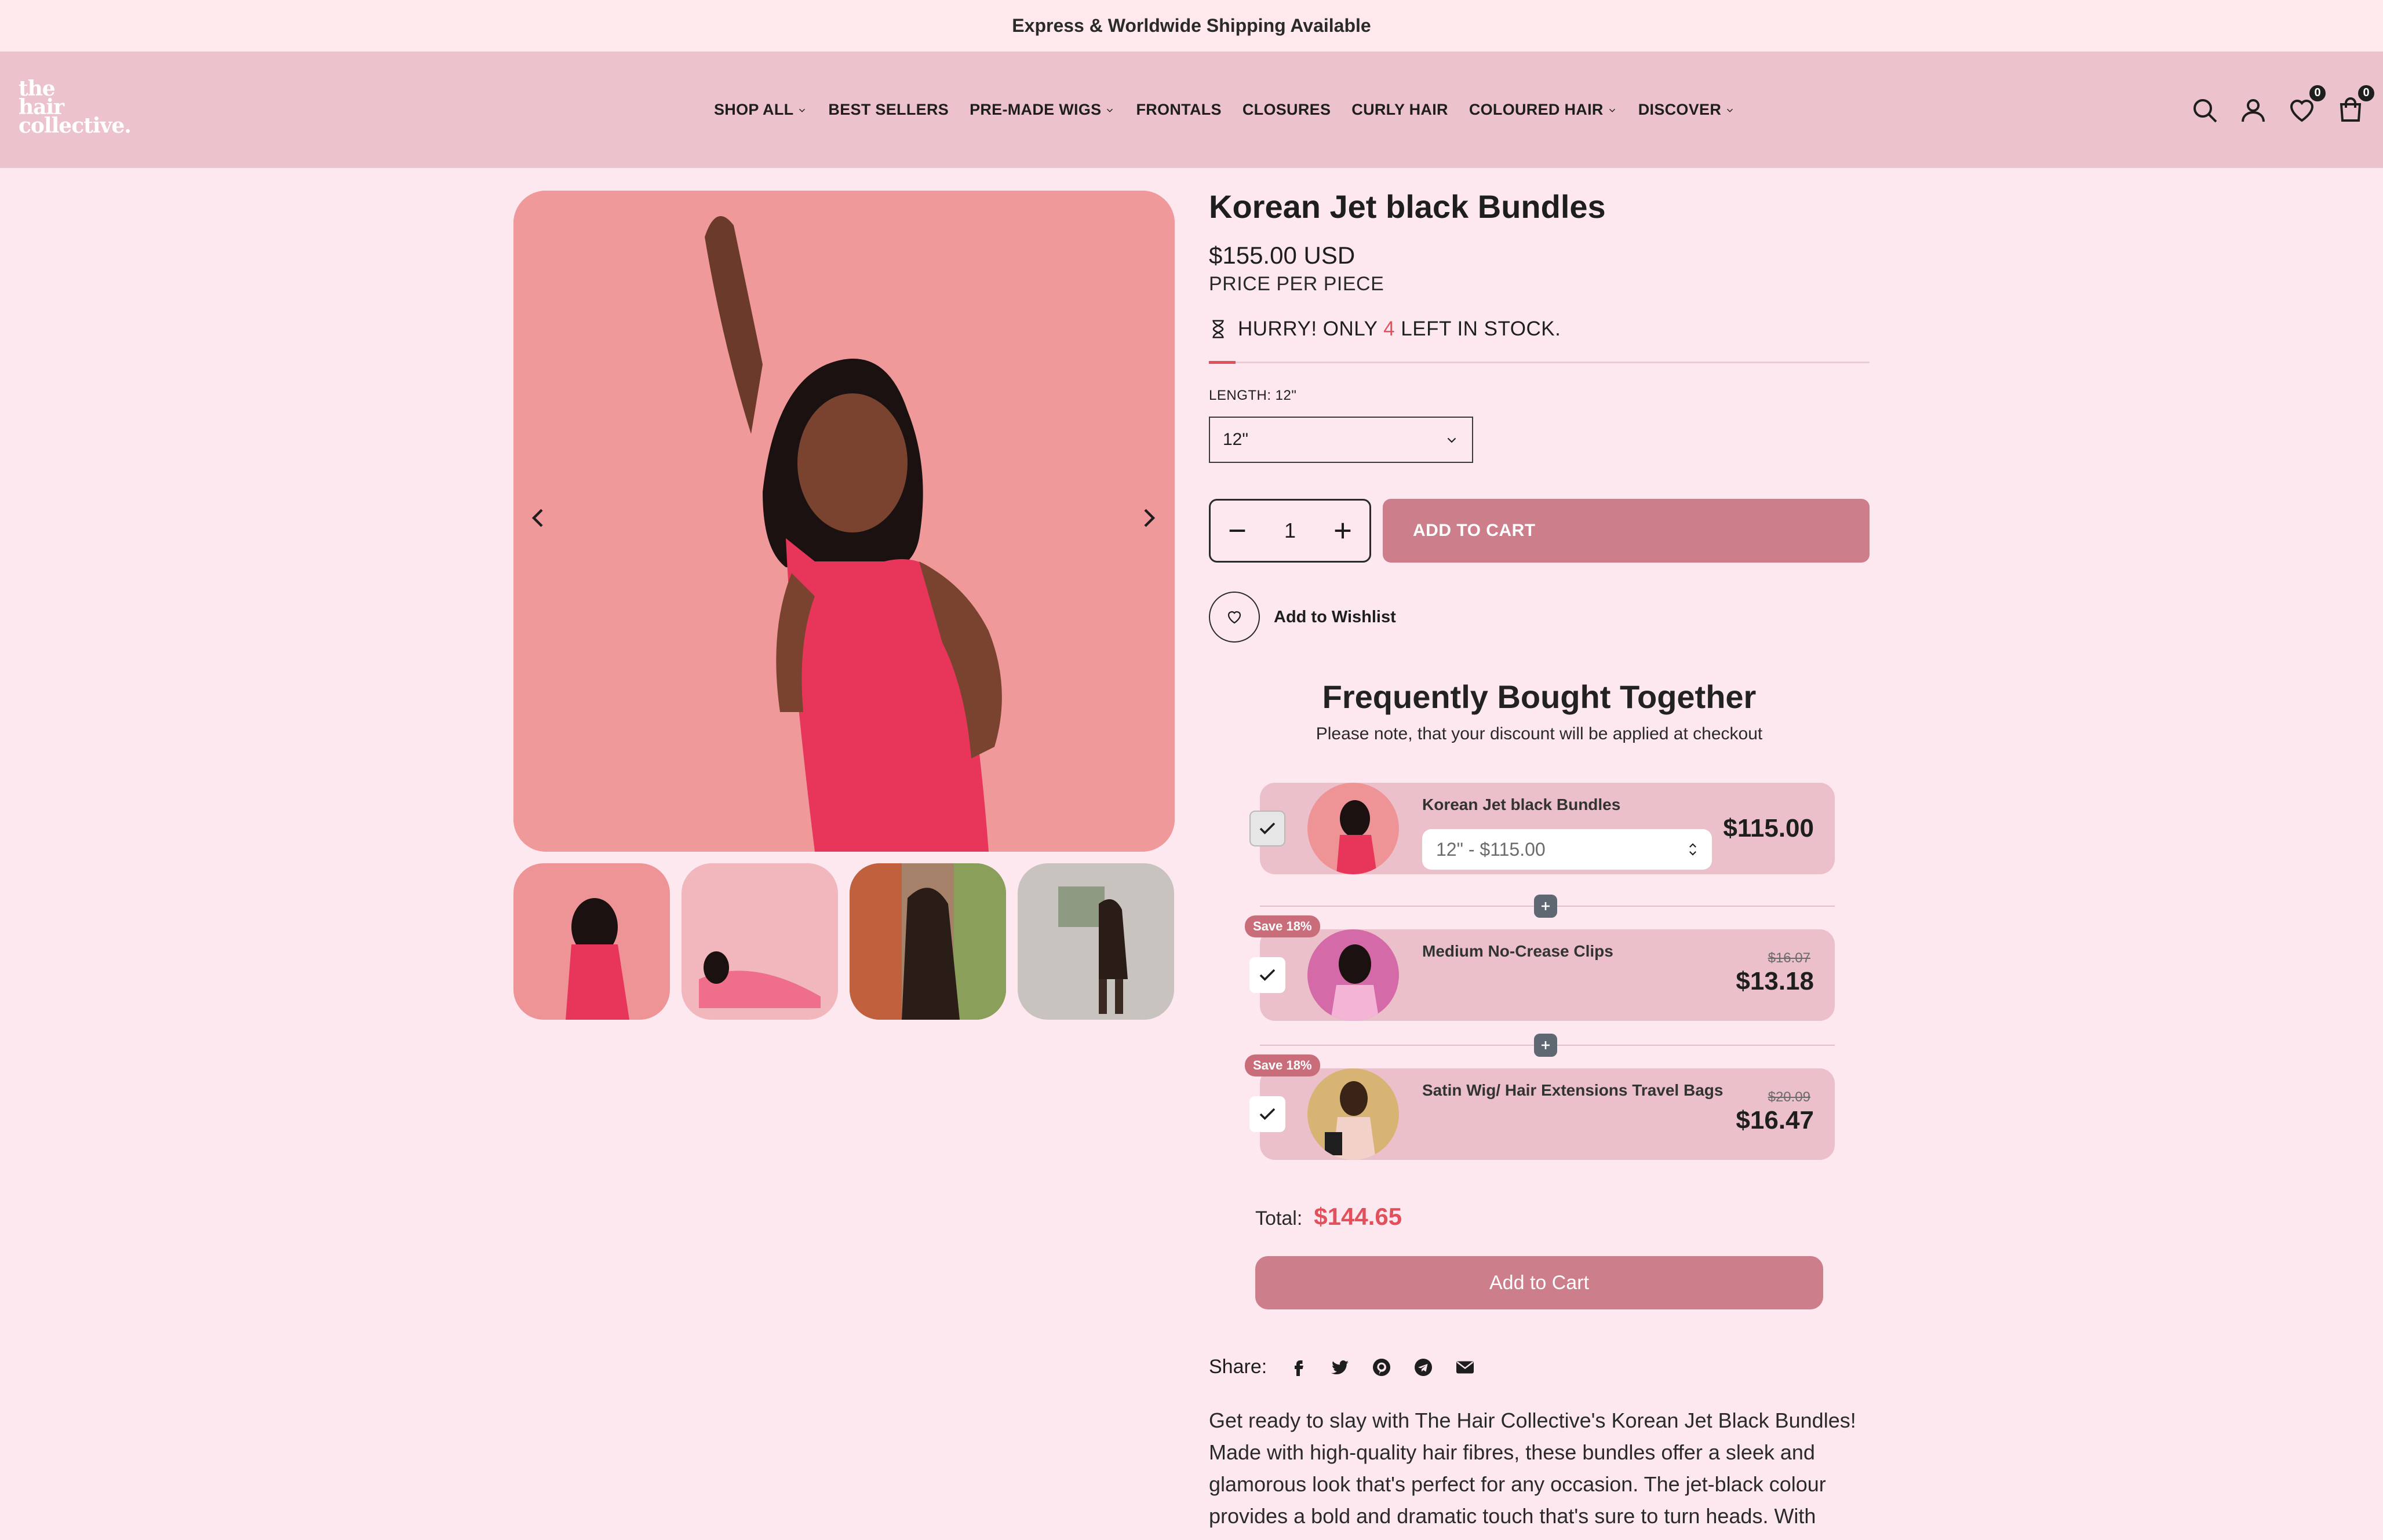  I want to click on nav-label: DISCOVER, so click(1680, 109).